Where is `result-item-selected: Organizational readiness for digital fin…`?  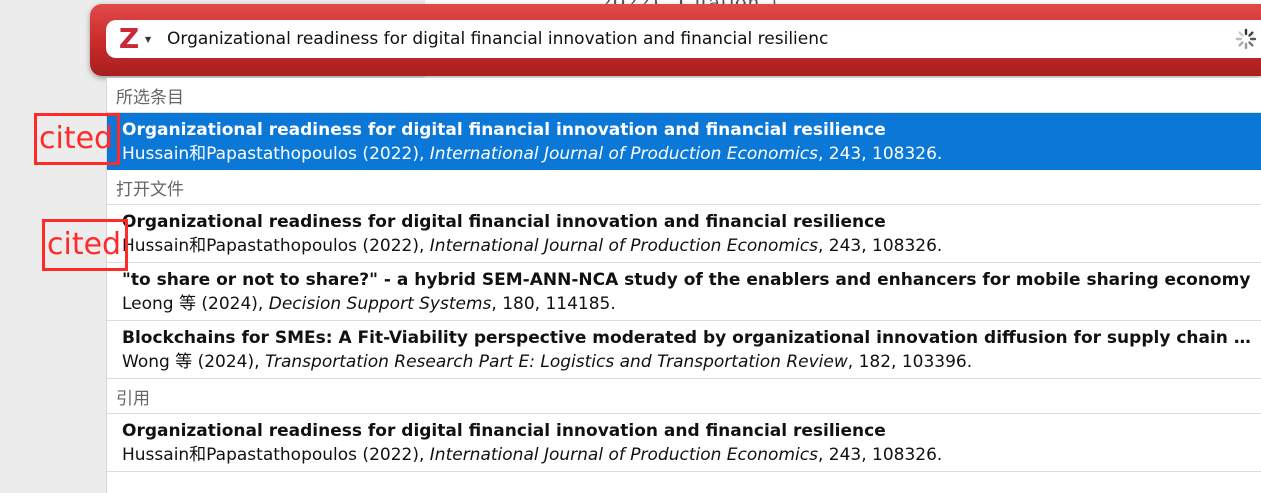
result-item-selected: Organizational readiness for digital fin… is located at coordinates (684, 141).